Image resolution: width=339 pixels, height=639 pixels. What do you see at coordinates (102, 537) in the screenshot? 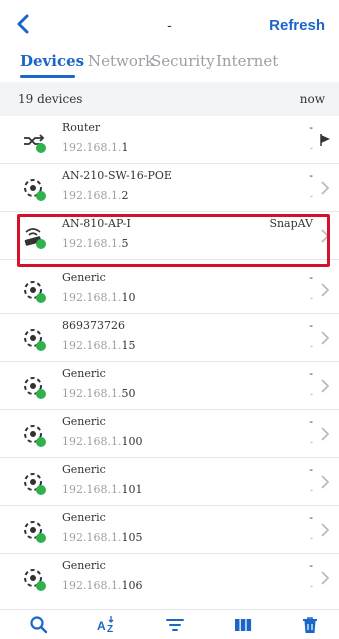
I see `device-ip: 192.168.1.105` at bounding box center [102, 537].